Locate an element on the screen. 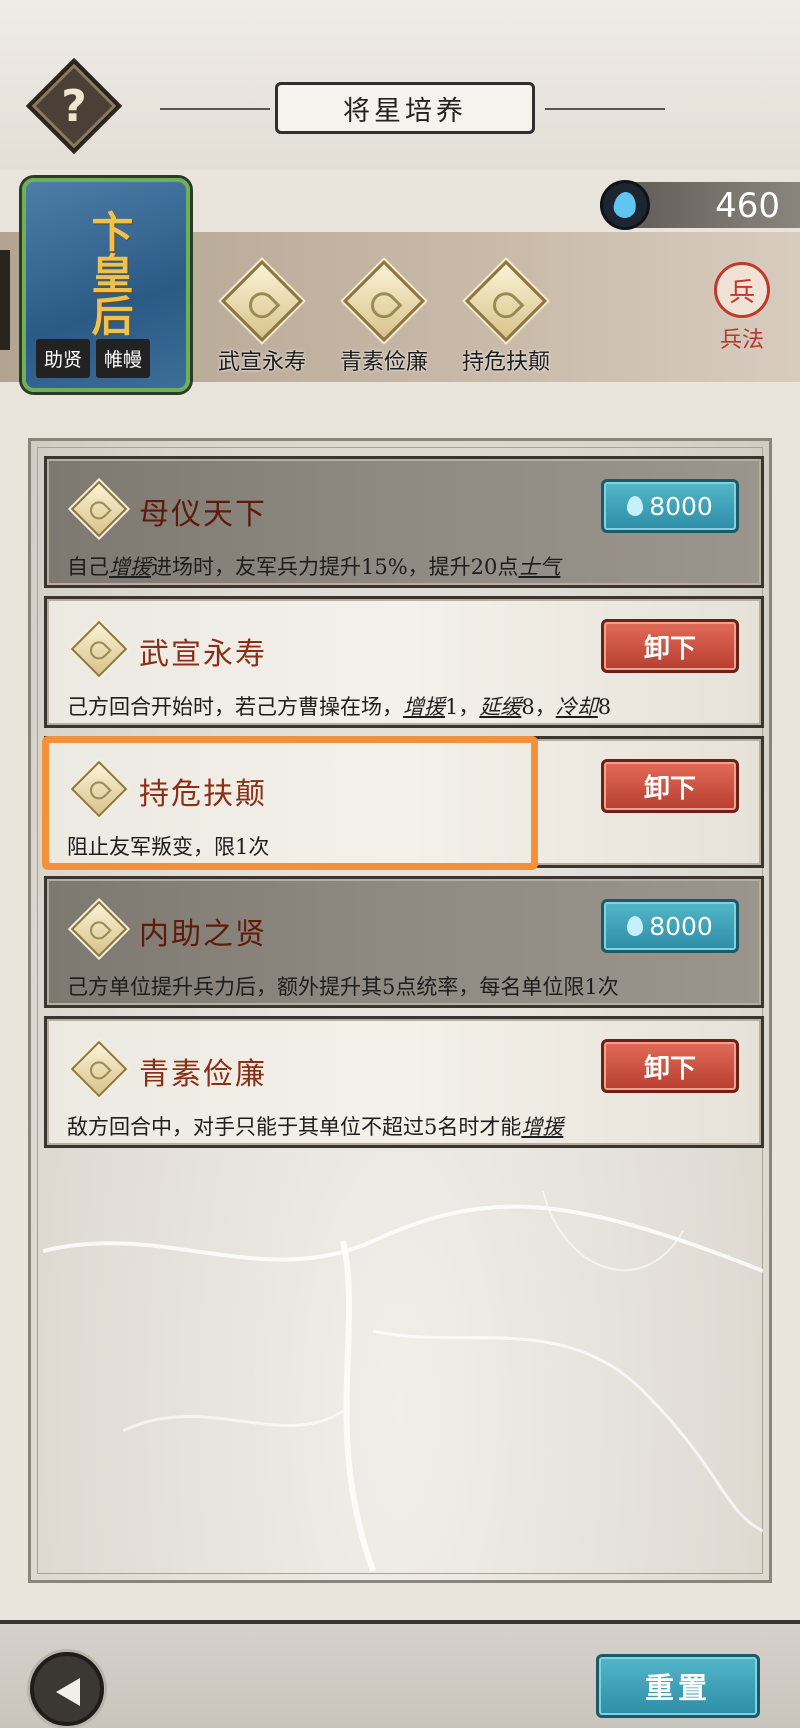  equipped-skill-slot: 武宣永寿 is located at coordinates (262, 317).